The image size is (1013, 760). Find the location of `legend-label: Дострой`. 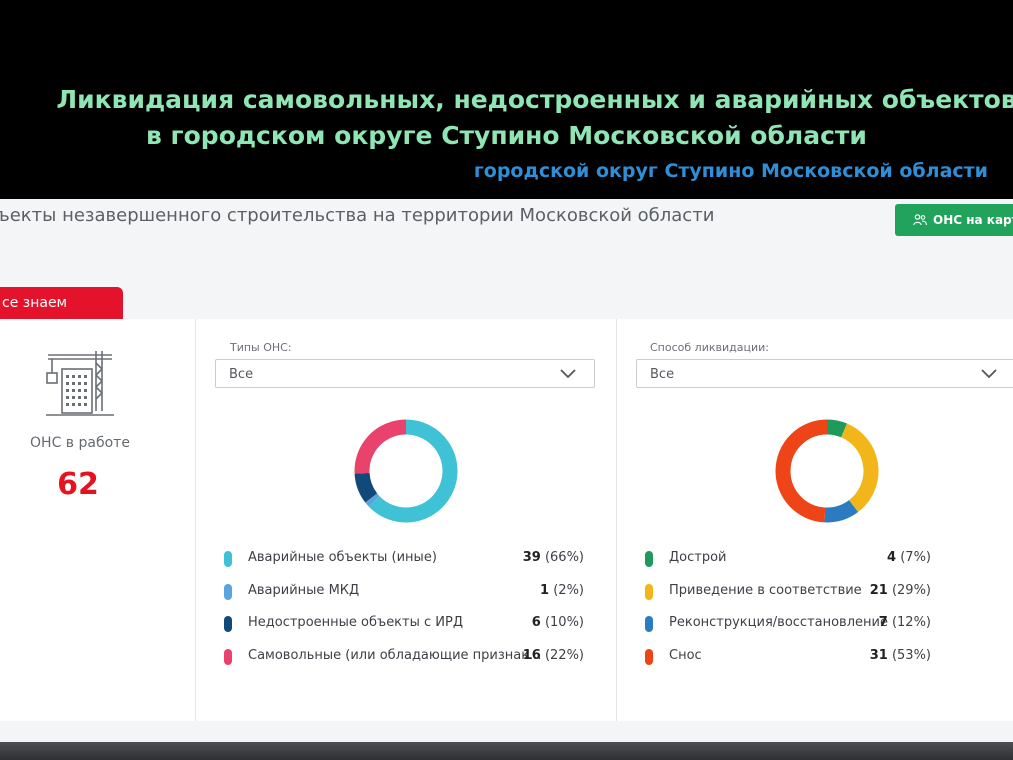

legend-label: Дострой is located at coordinates (698, 557).